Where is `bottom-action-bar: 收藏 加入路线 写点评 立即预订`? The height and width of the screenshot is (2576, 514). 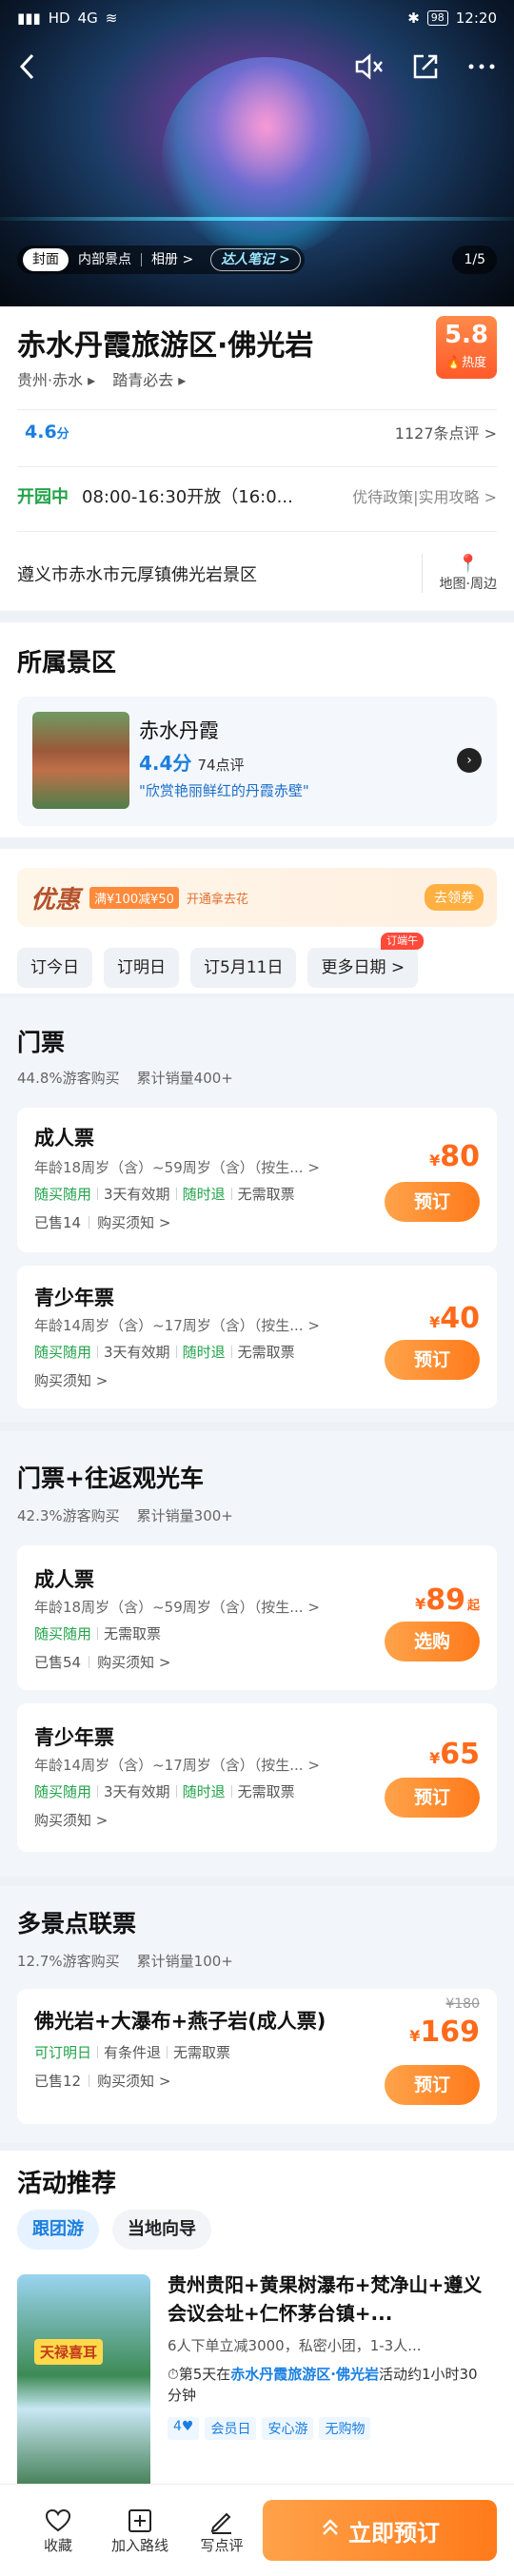 bottom-action-bar: 收藏 加入路线 写点评 立即预订 is located at coordinates (257, 2530).